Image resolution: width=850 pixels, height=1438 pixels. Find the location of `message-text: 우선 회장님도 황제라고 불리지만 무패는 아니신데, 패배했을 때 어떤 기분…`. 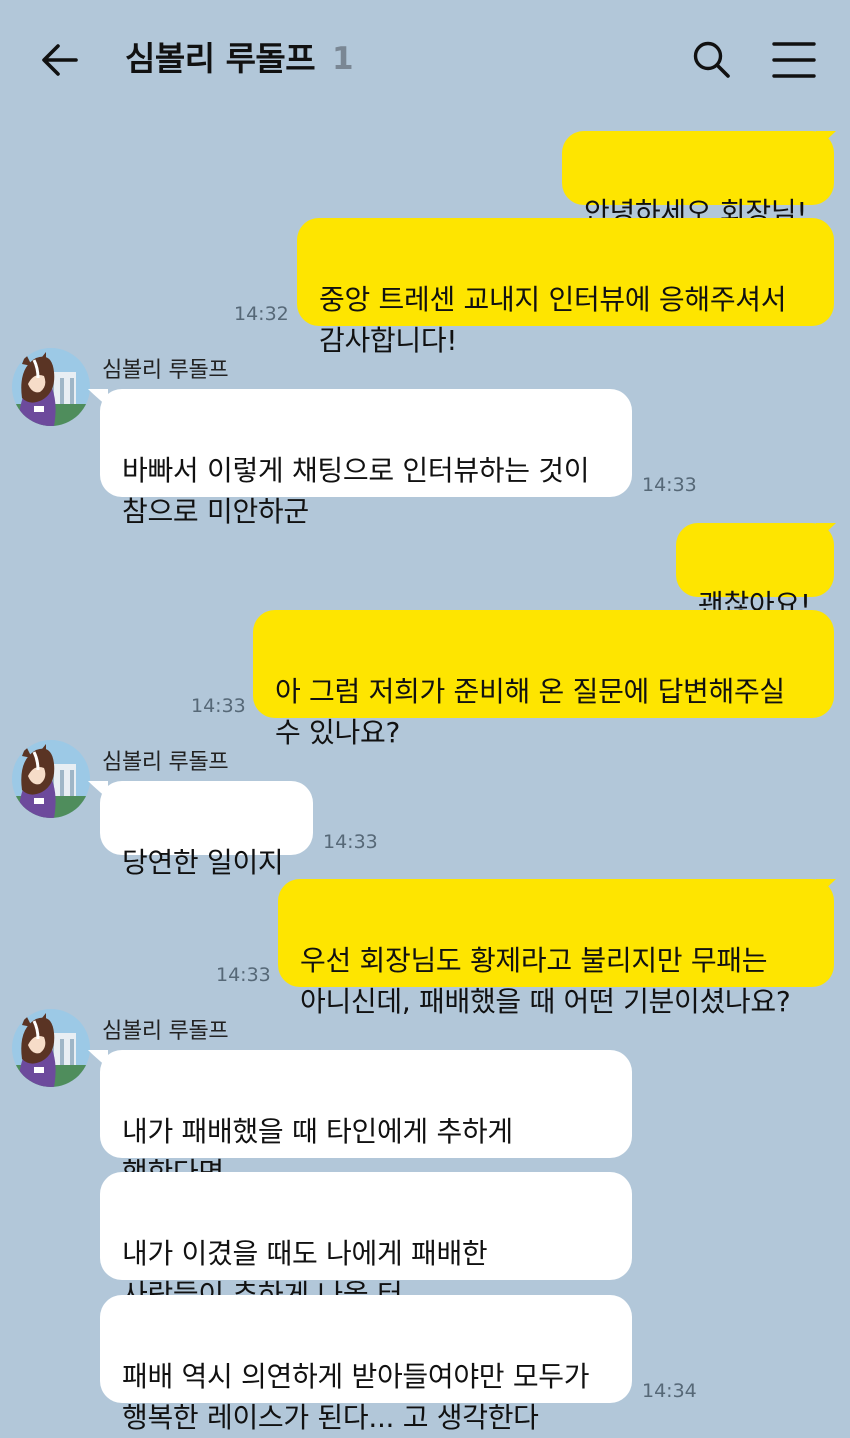

message-text: 우선 회장님도 황제라고 불리지만 무패는 아니신데, 패배했을 때 어떤 기분… is located at coordinates (545, 981).